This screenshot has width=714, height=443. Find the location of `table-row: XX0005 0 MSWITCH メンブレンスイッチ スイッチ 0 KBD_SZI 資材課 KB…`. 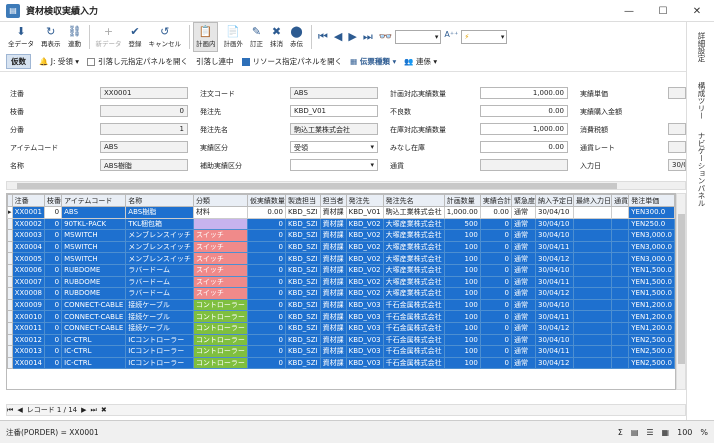

table-row: XX0005 0 MSWITCH メンブレンスイッチ スイッチ 0 KBD_SZI 資材課 KB… is located at coordinates (341, 258).